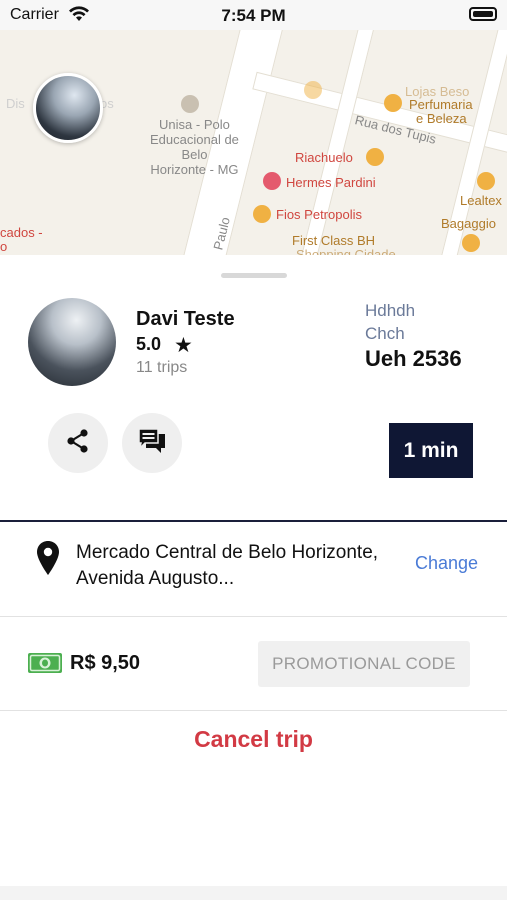 This screenshot has height=900, width=507. I want to click on chat-icon, so click(152, 443).